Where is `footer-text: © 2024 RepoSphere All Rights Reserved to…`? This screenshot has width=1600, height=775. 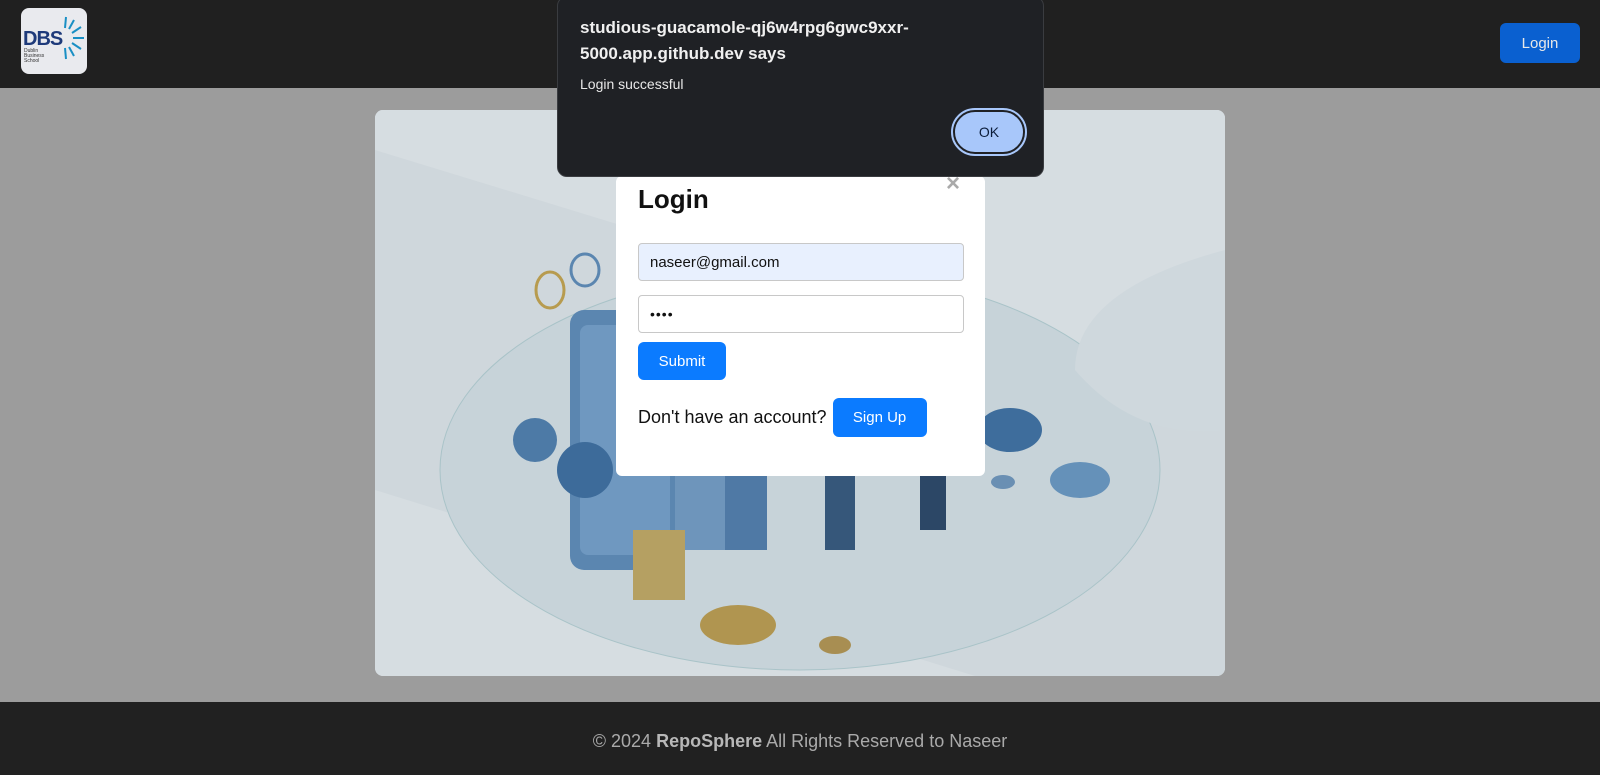
footer-text: © 2024 RepoSphere All Rights Reserved to… is located at coordinates (800, 741).